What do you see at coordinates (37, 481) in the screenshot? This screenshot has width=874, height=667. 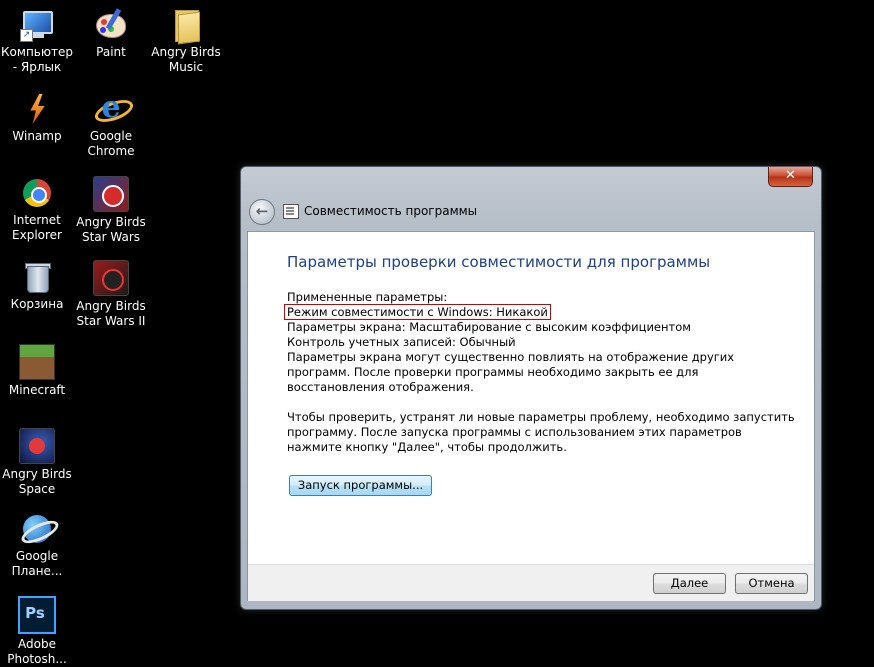 I see `desktop-icon-label: Angry Birds Space` at bounding box center [37, 481].